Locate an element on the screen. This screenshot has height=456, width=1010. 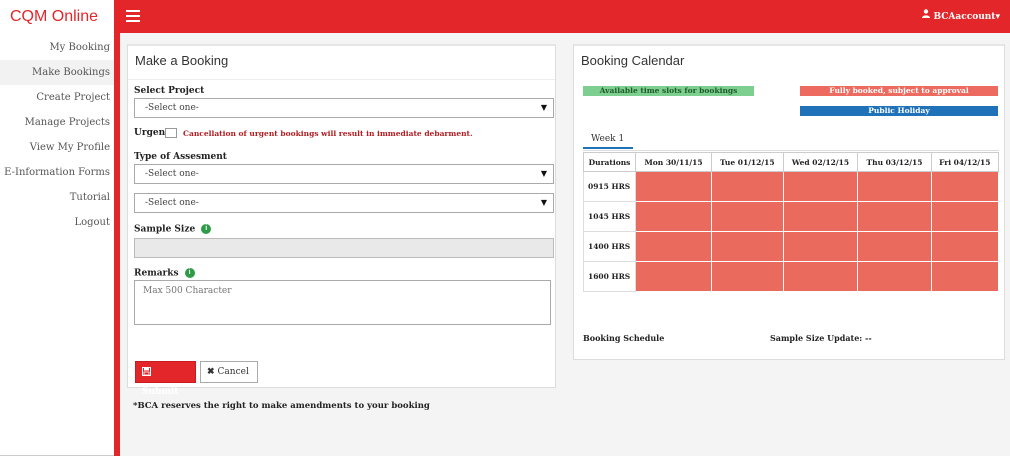
account-menu: BCAaccount▾ is located at coordinates (960, 16).